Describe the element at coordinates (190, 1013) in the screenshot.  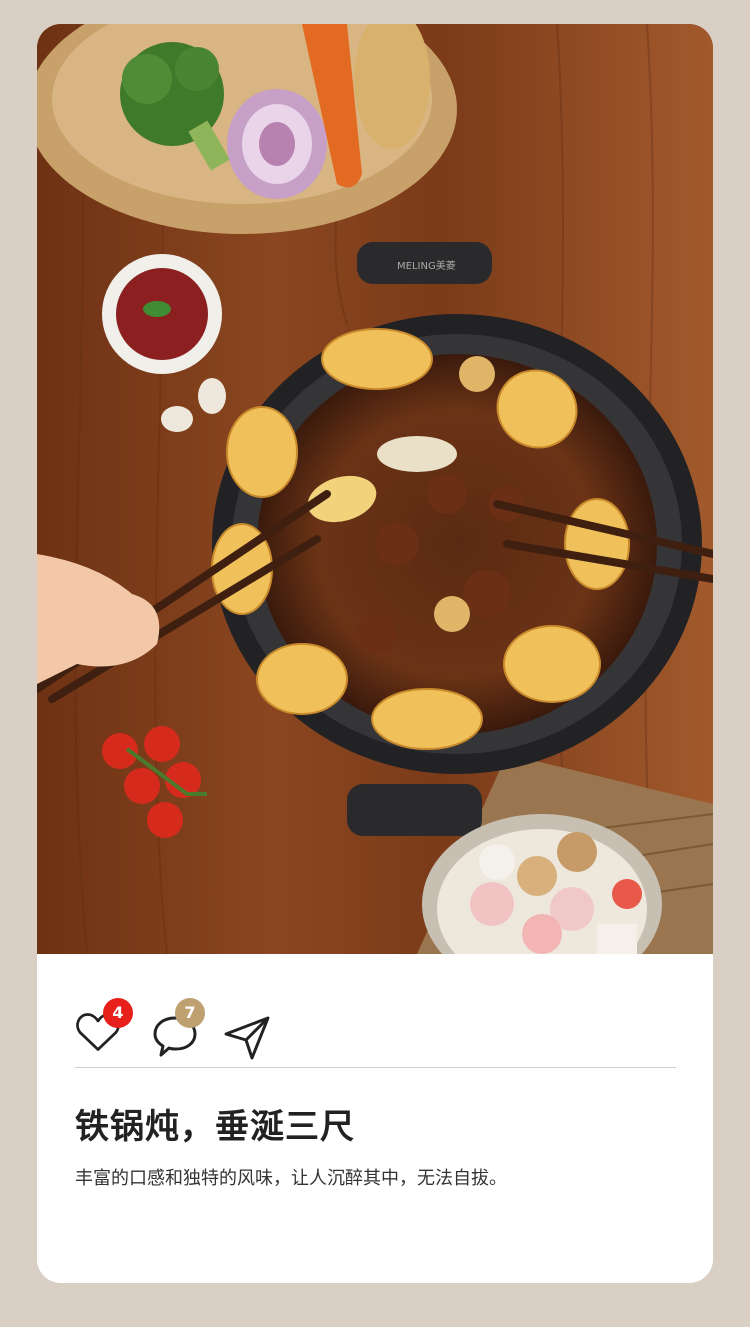
I see `comment-count-badge: 7` at that location.